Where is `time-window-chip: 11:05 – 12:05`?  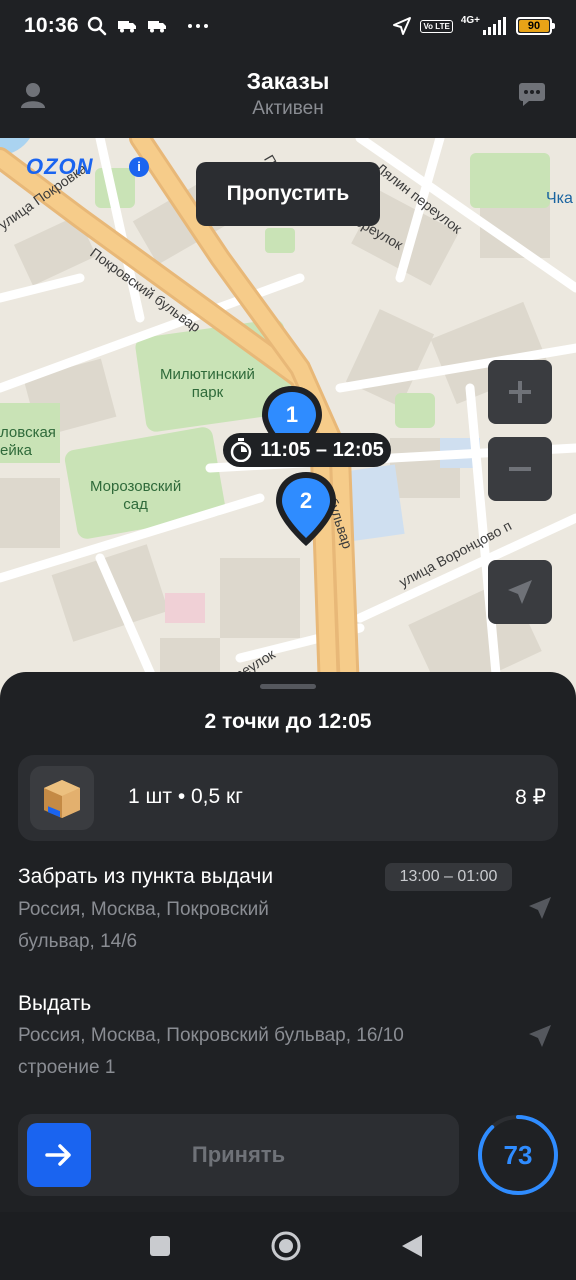 time-window-chip: 11:05 – 12:05 is located at coordinates (307, 450).